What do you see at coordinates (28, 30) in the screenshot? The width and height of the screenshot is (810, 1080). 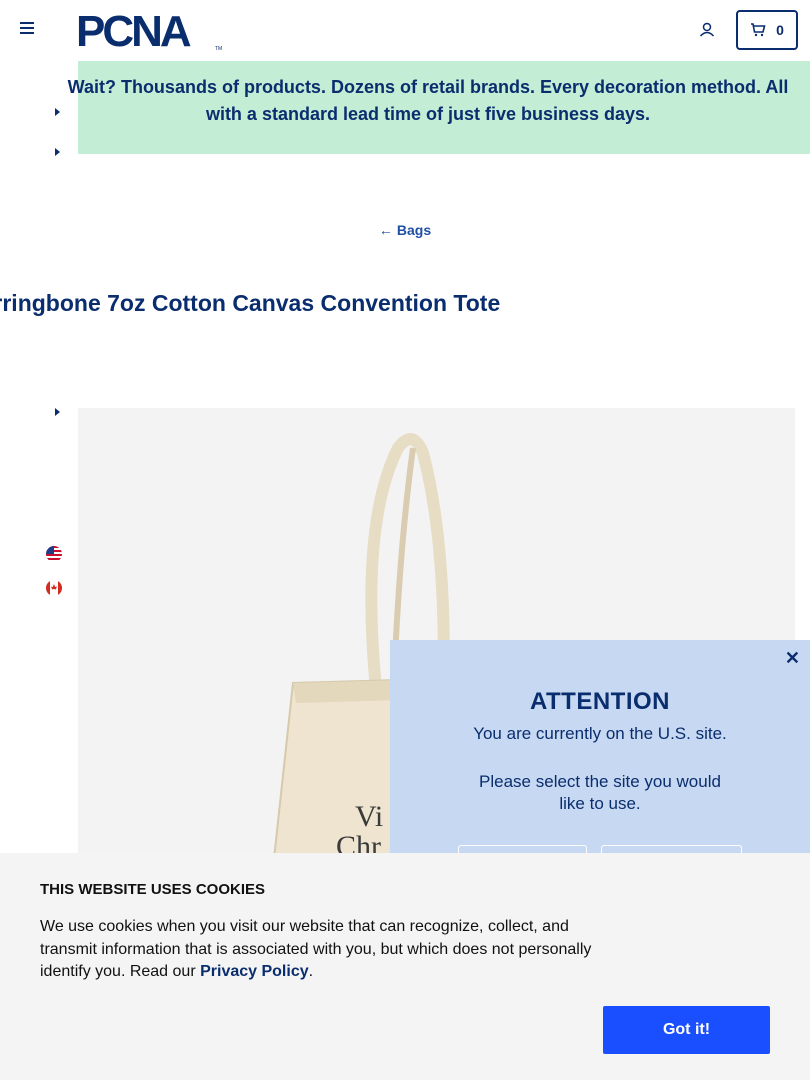 I see `hamburger-icon` at bounding box center [28, 30].